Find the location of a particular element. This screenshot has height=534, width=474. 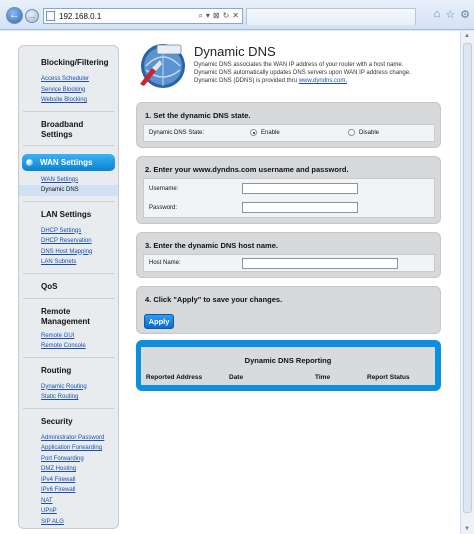

section-title-routing: Routing is located at coordinates (68, 371).